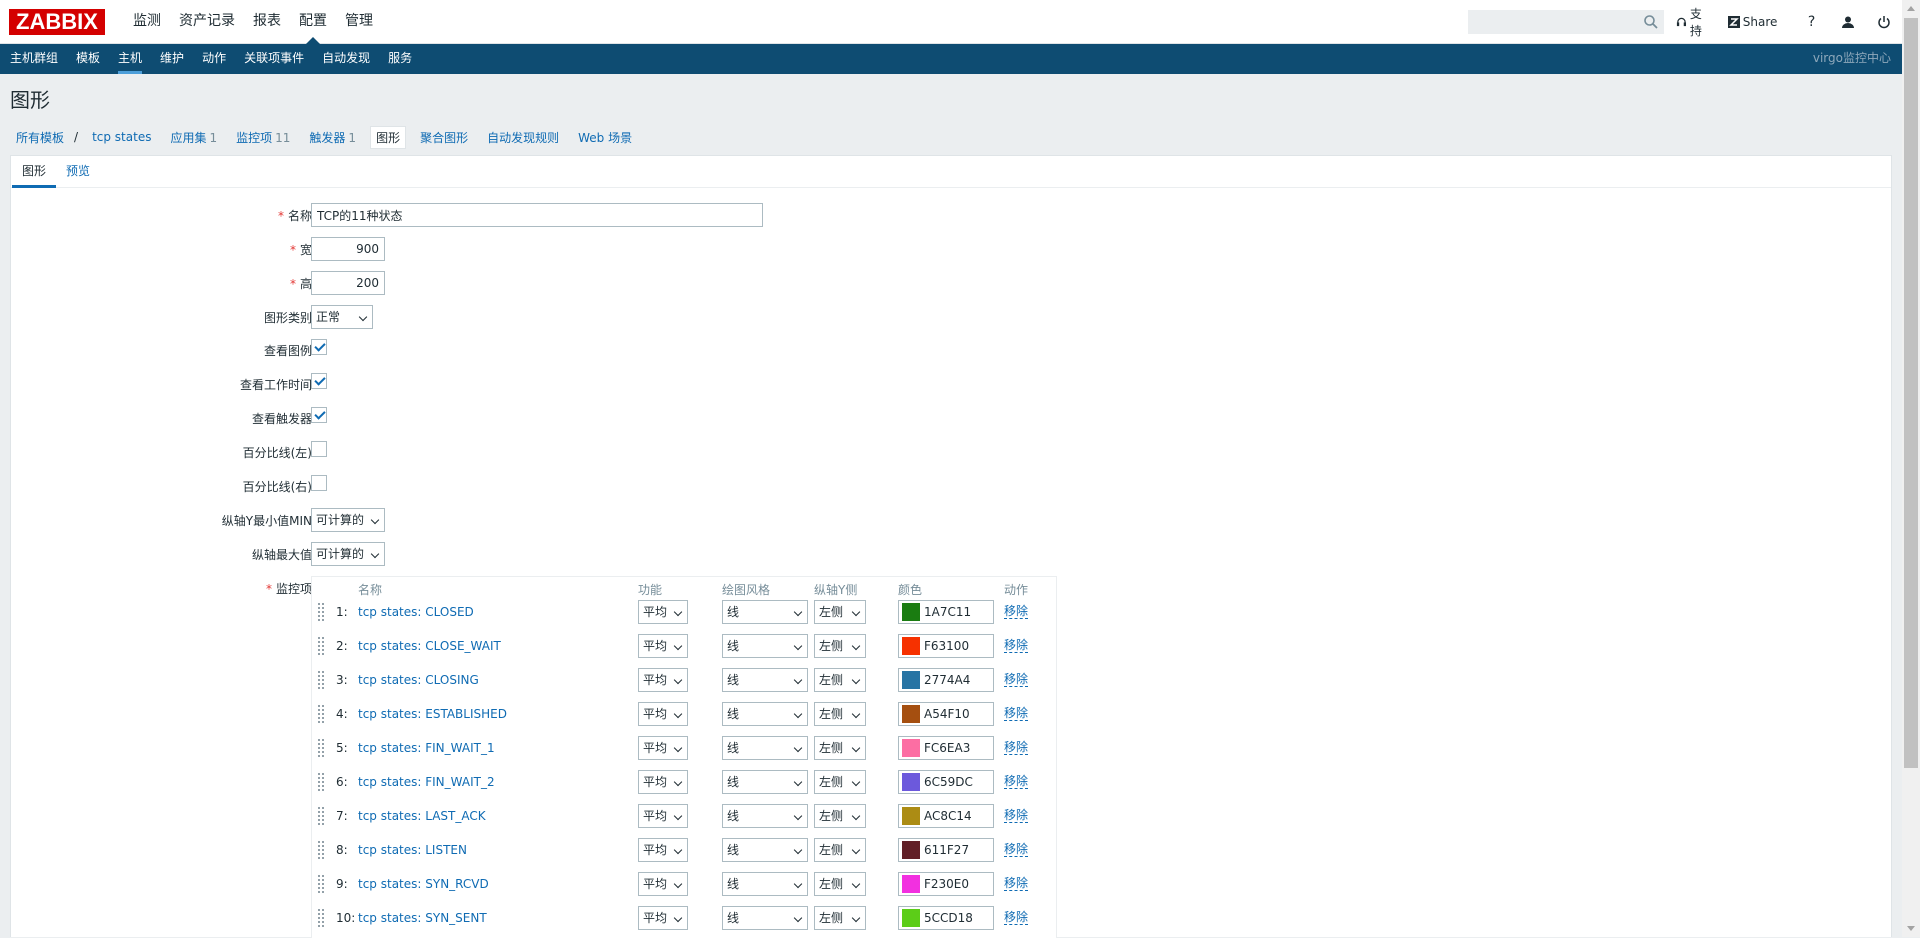 This screenshot has height=938, width=1920. What do you see at coordinates (429, 646) in the screenshot?
I see `item-name-link: tcp states: CLOSE_WAIT` at bounding box center [429, 646].